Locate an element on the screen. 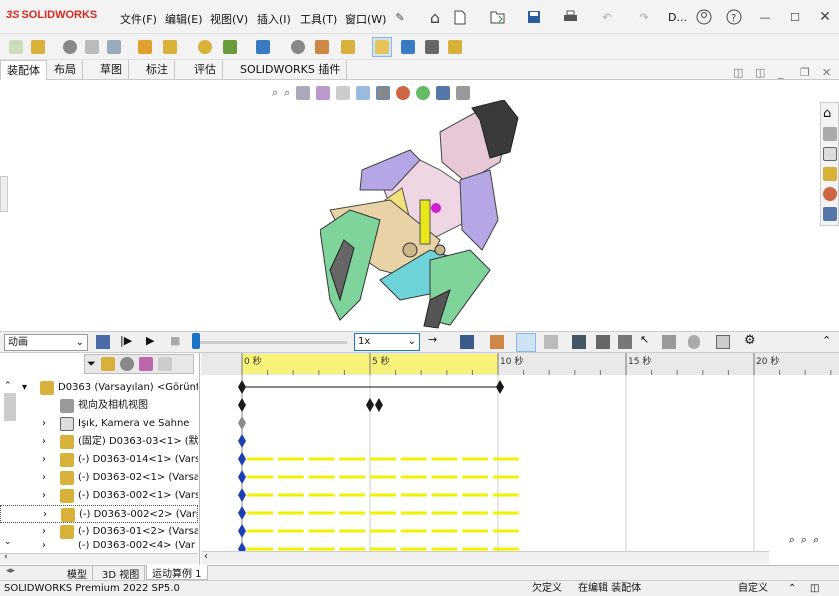  edit-appearance-icon is located at coordinates (423, 93).